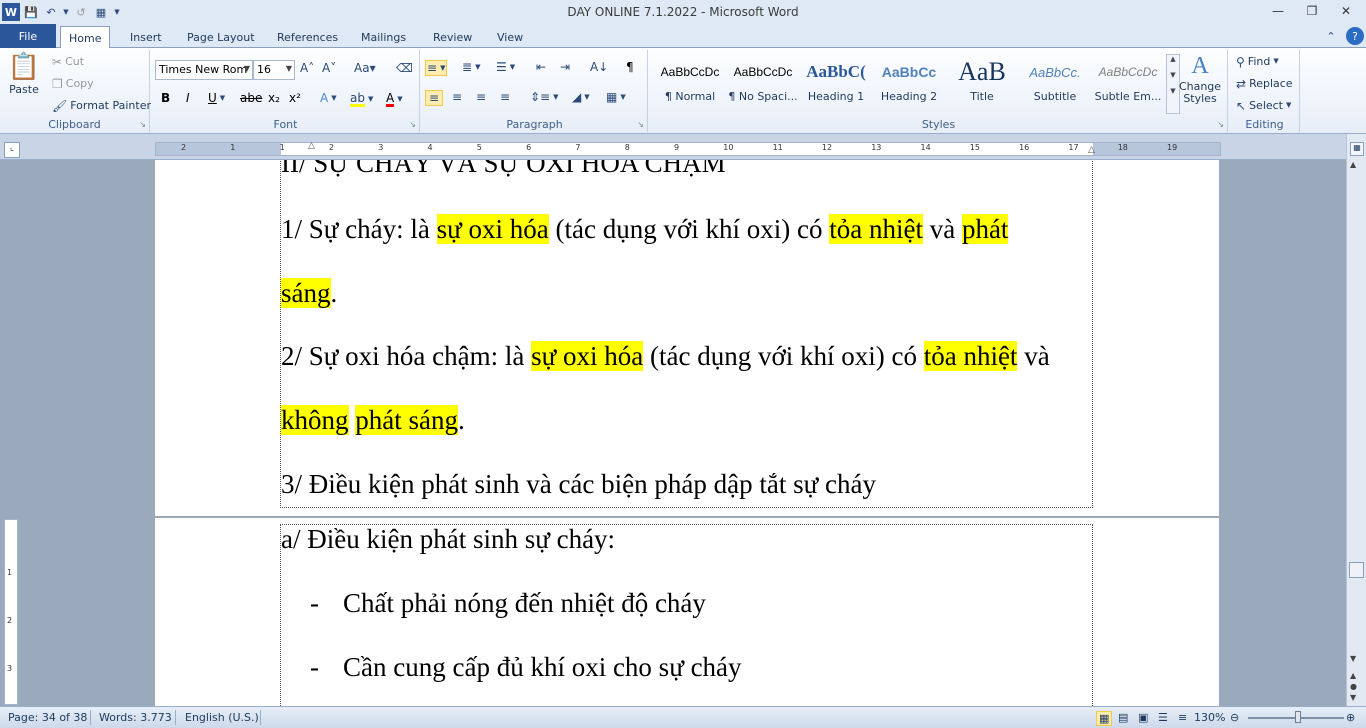 This screenshot has height=728, width=1366. Describe the element at coordinates (73, 83) in the screenshot. I see `copy-button: ❐ Copy` at that location.